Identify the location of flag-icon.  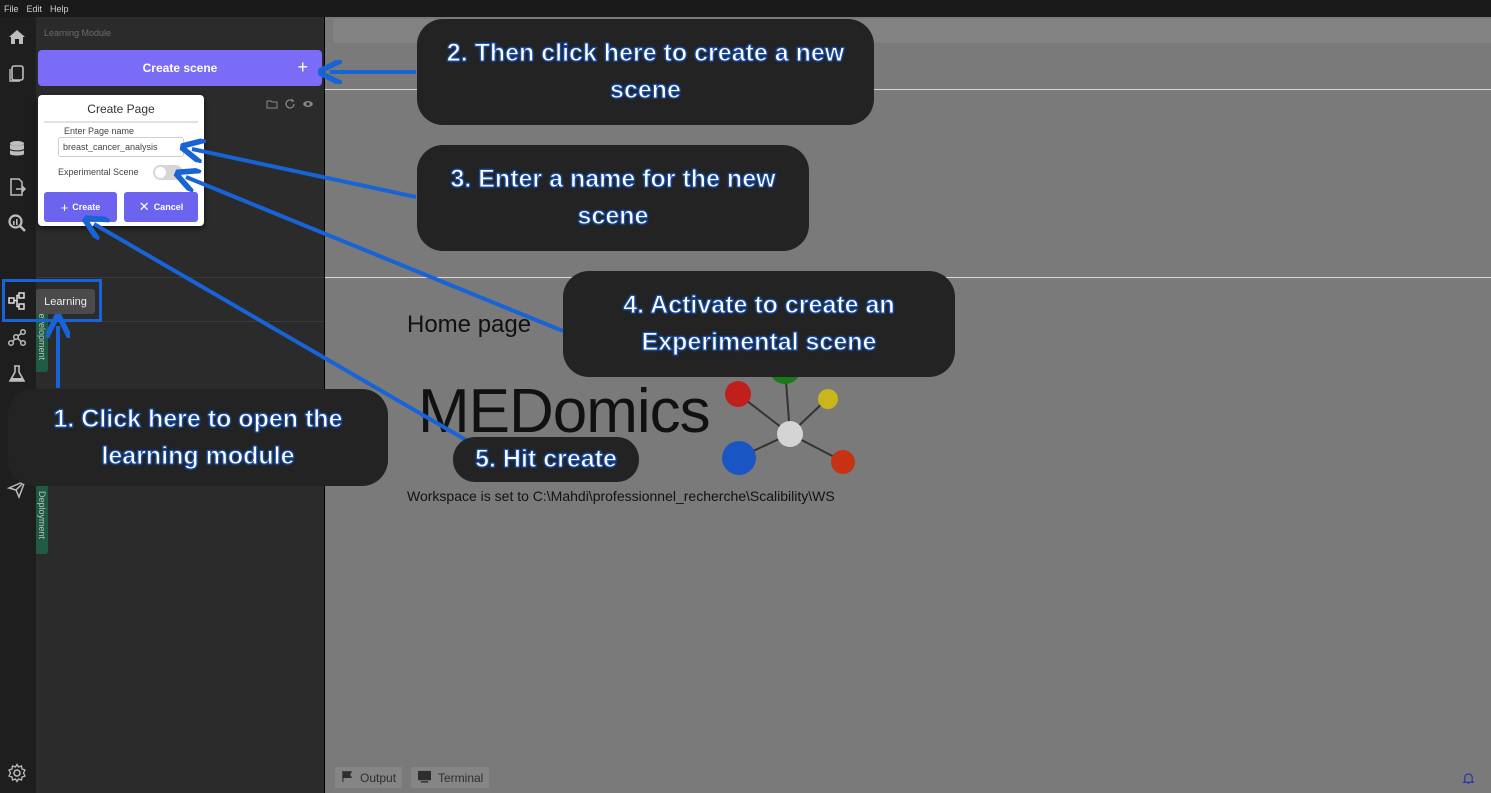
(347, 778).